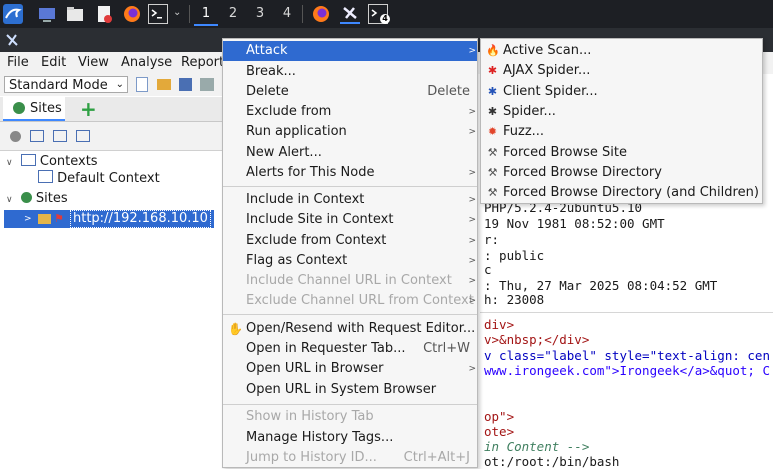 The height and width of the screenshot is (469, 773). Describe the element at coordinates (296, 131) in the screenshot. I see `menu-item-label: Run application` at that location.